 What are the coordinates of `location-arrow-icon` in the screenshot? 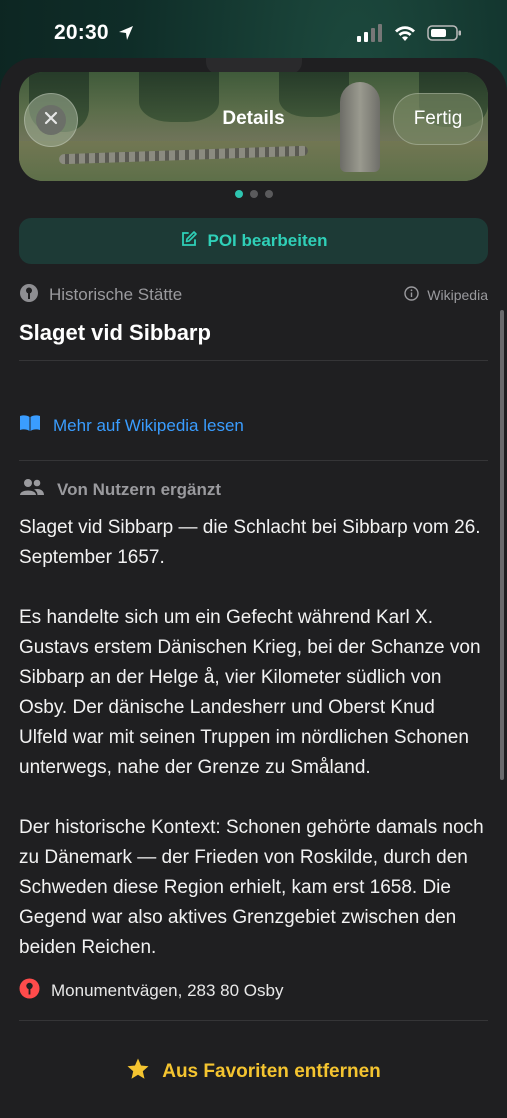 It's located at (126, 35).